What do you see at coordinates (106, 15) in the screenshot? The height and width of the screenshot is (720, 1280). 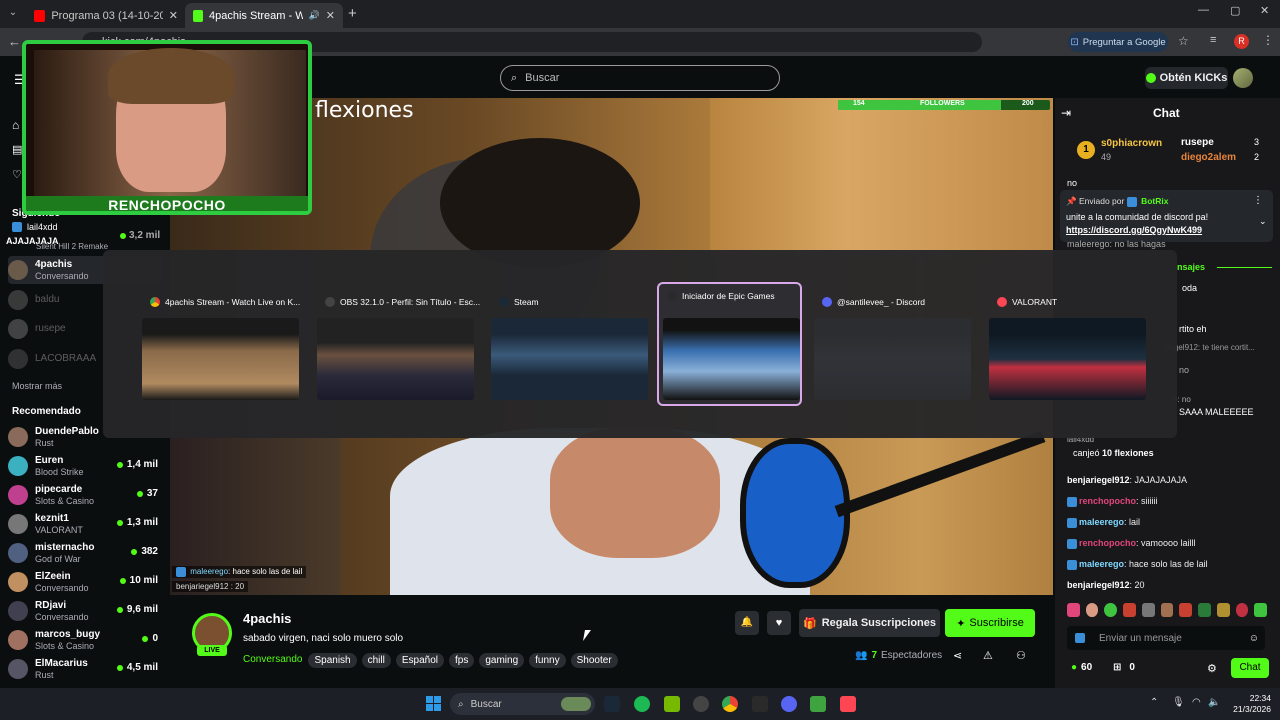 I see `tab-programa: Programa 03 (14-10-2016) - Pe ✕` at bounding box center [106, 15].